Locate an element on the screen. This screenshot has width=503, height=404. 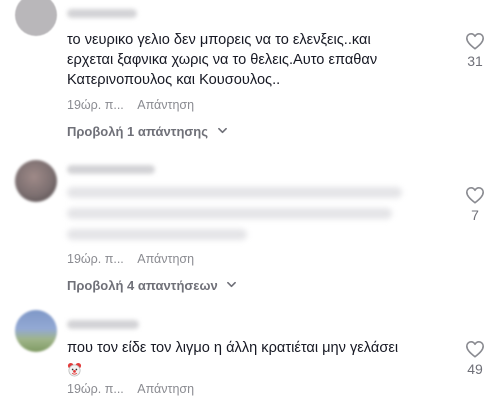
like-count: 7 is located at coordinates (475, 215).